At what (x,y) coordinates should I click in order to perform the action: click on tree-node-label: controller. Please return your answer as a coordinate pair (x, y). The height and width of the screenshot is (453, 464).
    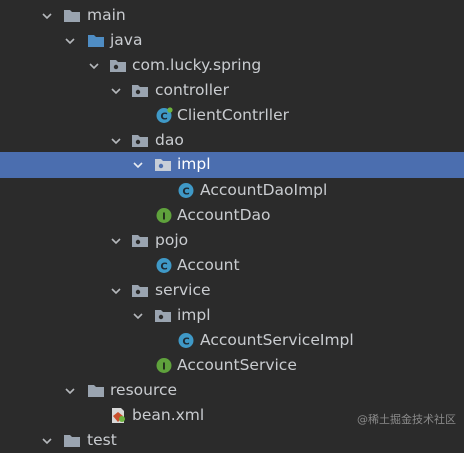
    Looking at the image, I should click on (192, 90).